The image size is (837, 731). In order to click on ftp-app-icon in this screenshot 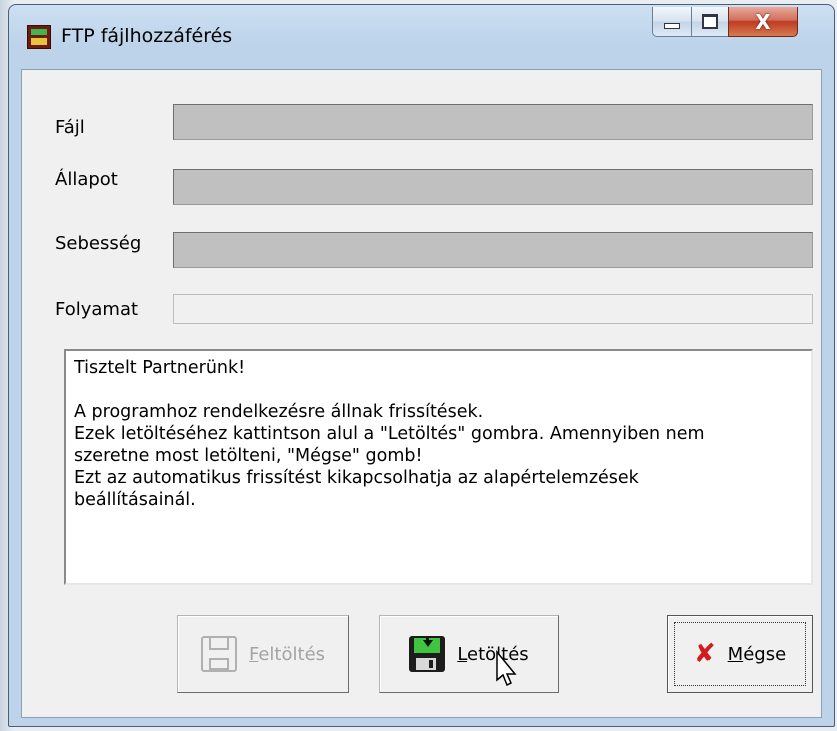, I will do `click(39, 37)`.